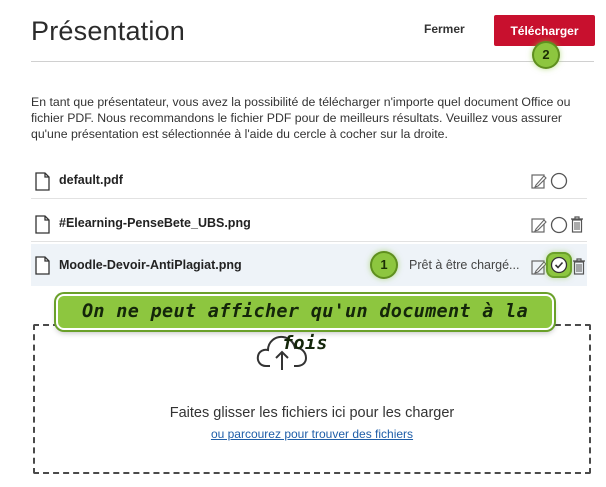 This screenshot has height=487, width=606. I want to click on browse-link-wrap: ou parcourez pour trouver des fichiers, so click(312, 434).